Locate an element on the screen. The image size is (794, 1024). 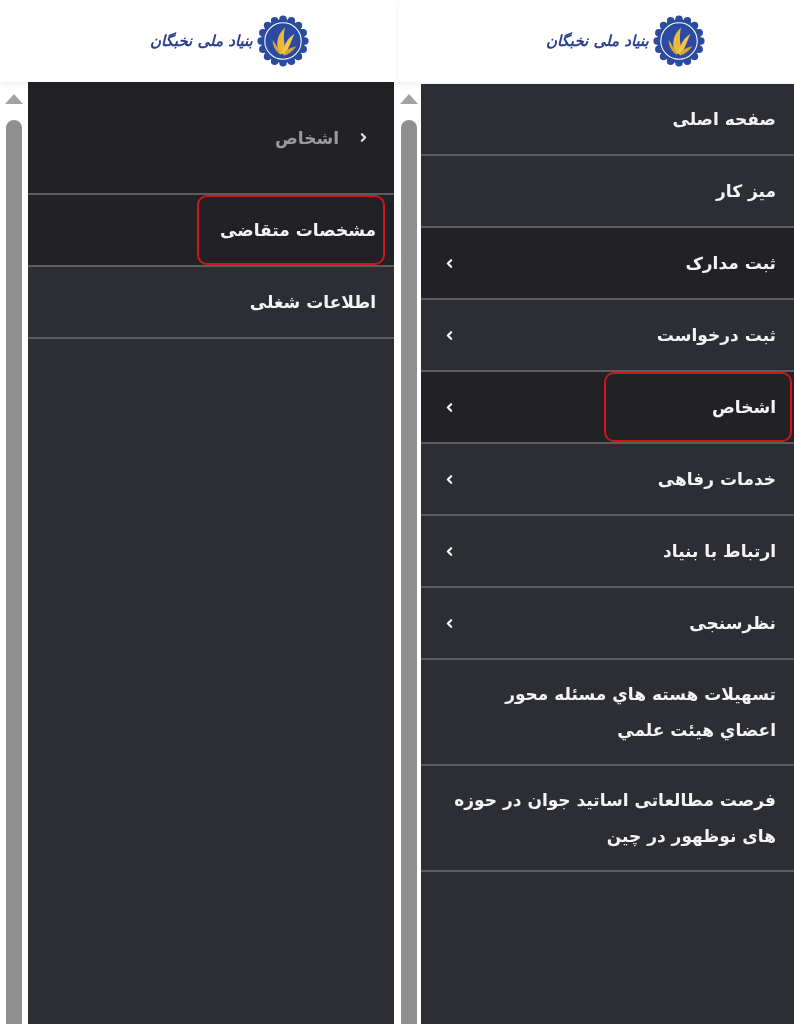
back-menu-item: اشخاص is located at coordinates (211, 138).